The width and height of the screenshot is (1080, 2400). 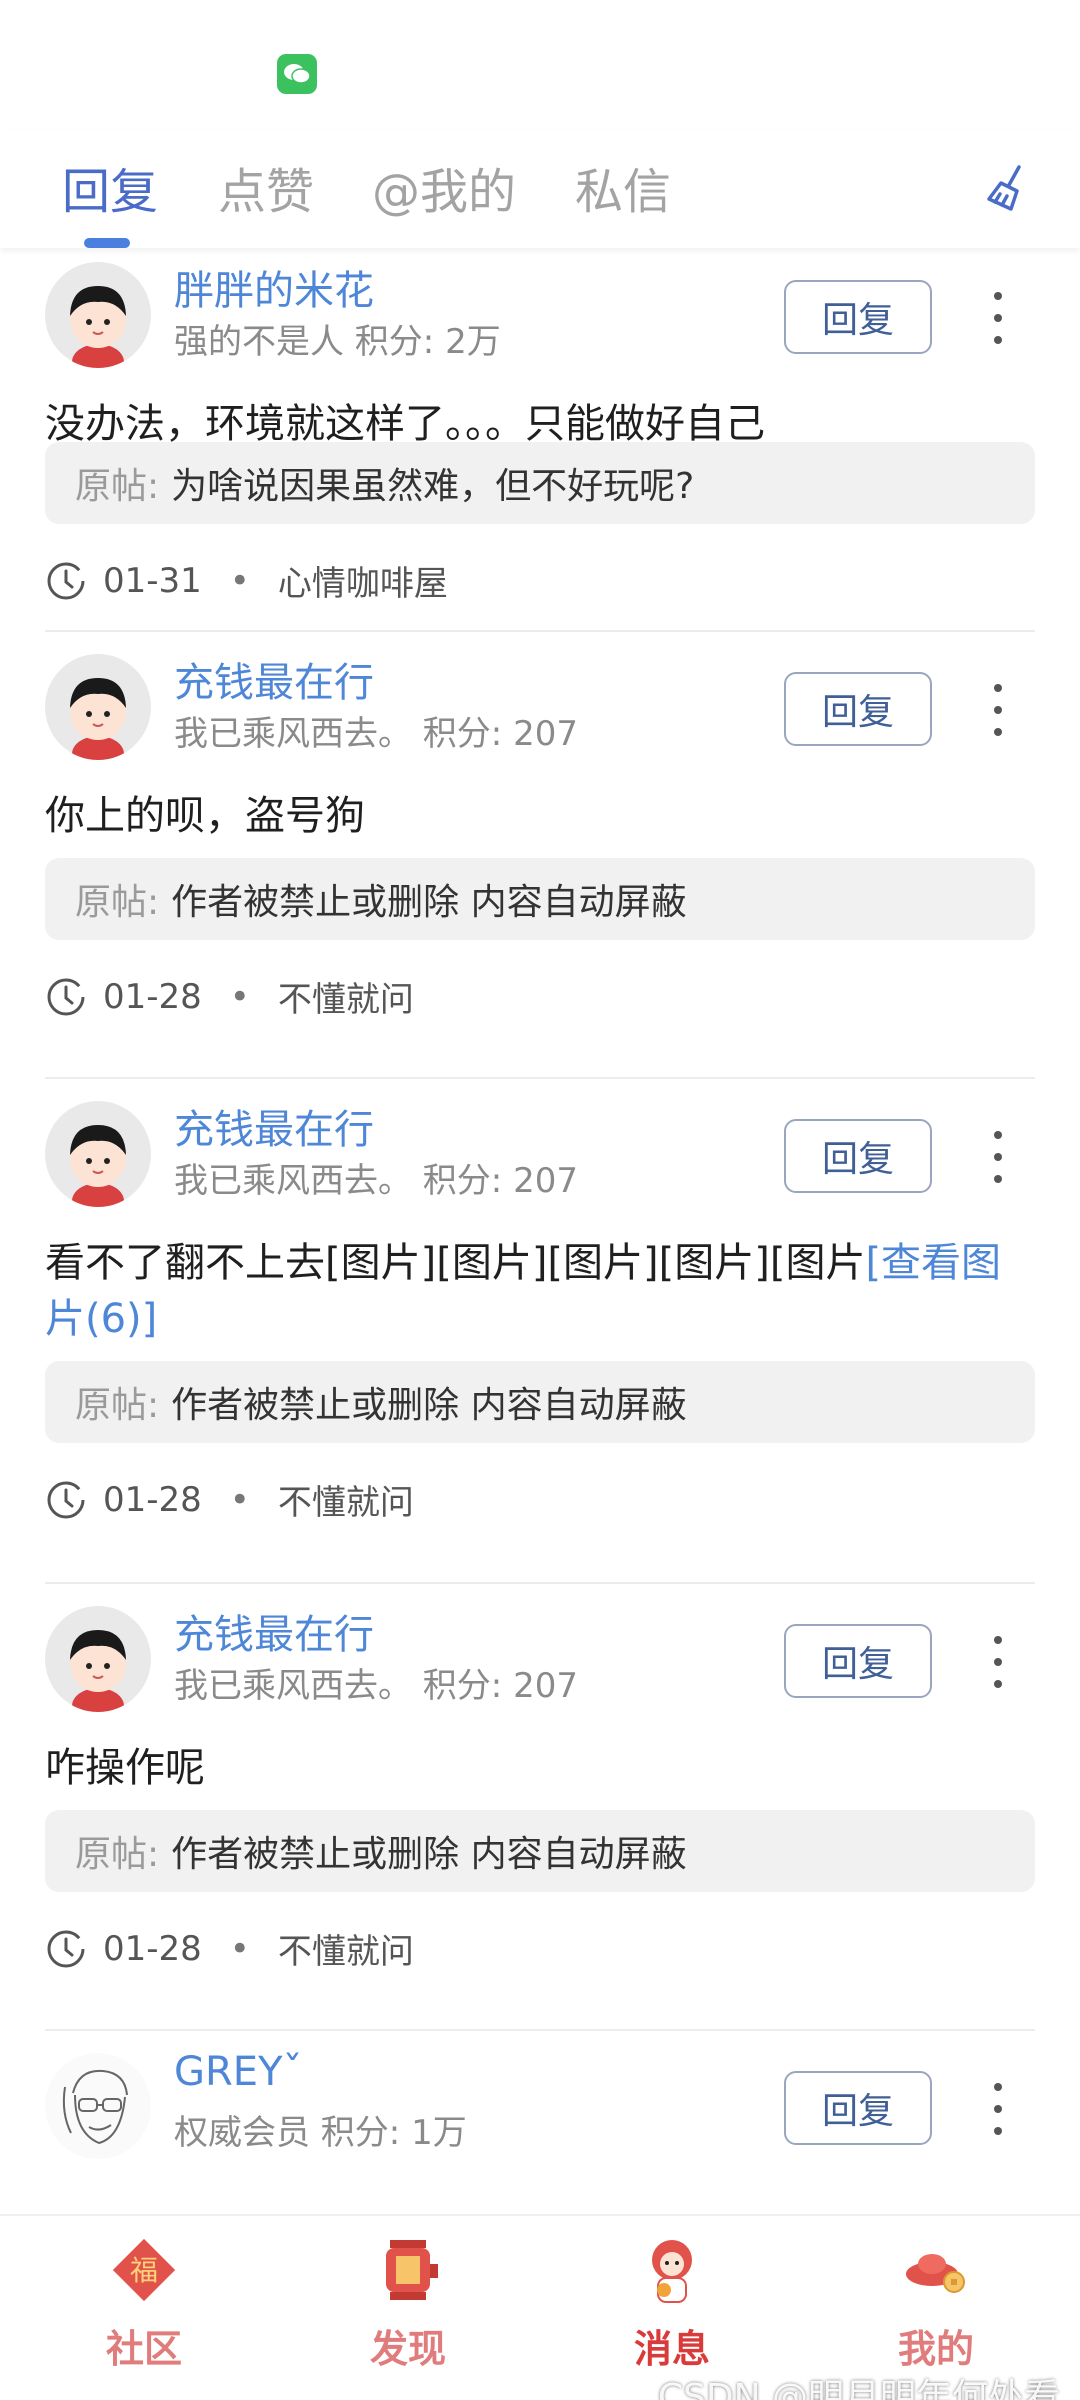 I want to click on reply-footer: 01-31 • 心情咖啡屋, so click(x=246, y=580).